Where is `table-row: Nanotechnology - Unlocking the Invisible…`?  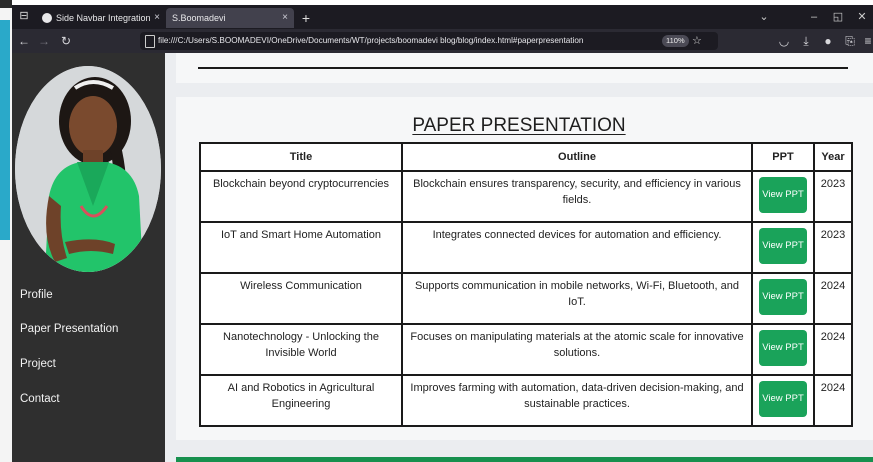 table-row: Nanotechnology - Unlocking the Invisible… is located at coordinates (526, 349).